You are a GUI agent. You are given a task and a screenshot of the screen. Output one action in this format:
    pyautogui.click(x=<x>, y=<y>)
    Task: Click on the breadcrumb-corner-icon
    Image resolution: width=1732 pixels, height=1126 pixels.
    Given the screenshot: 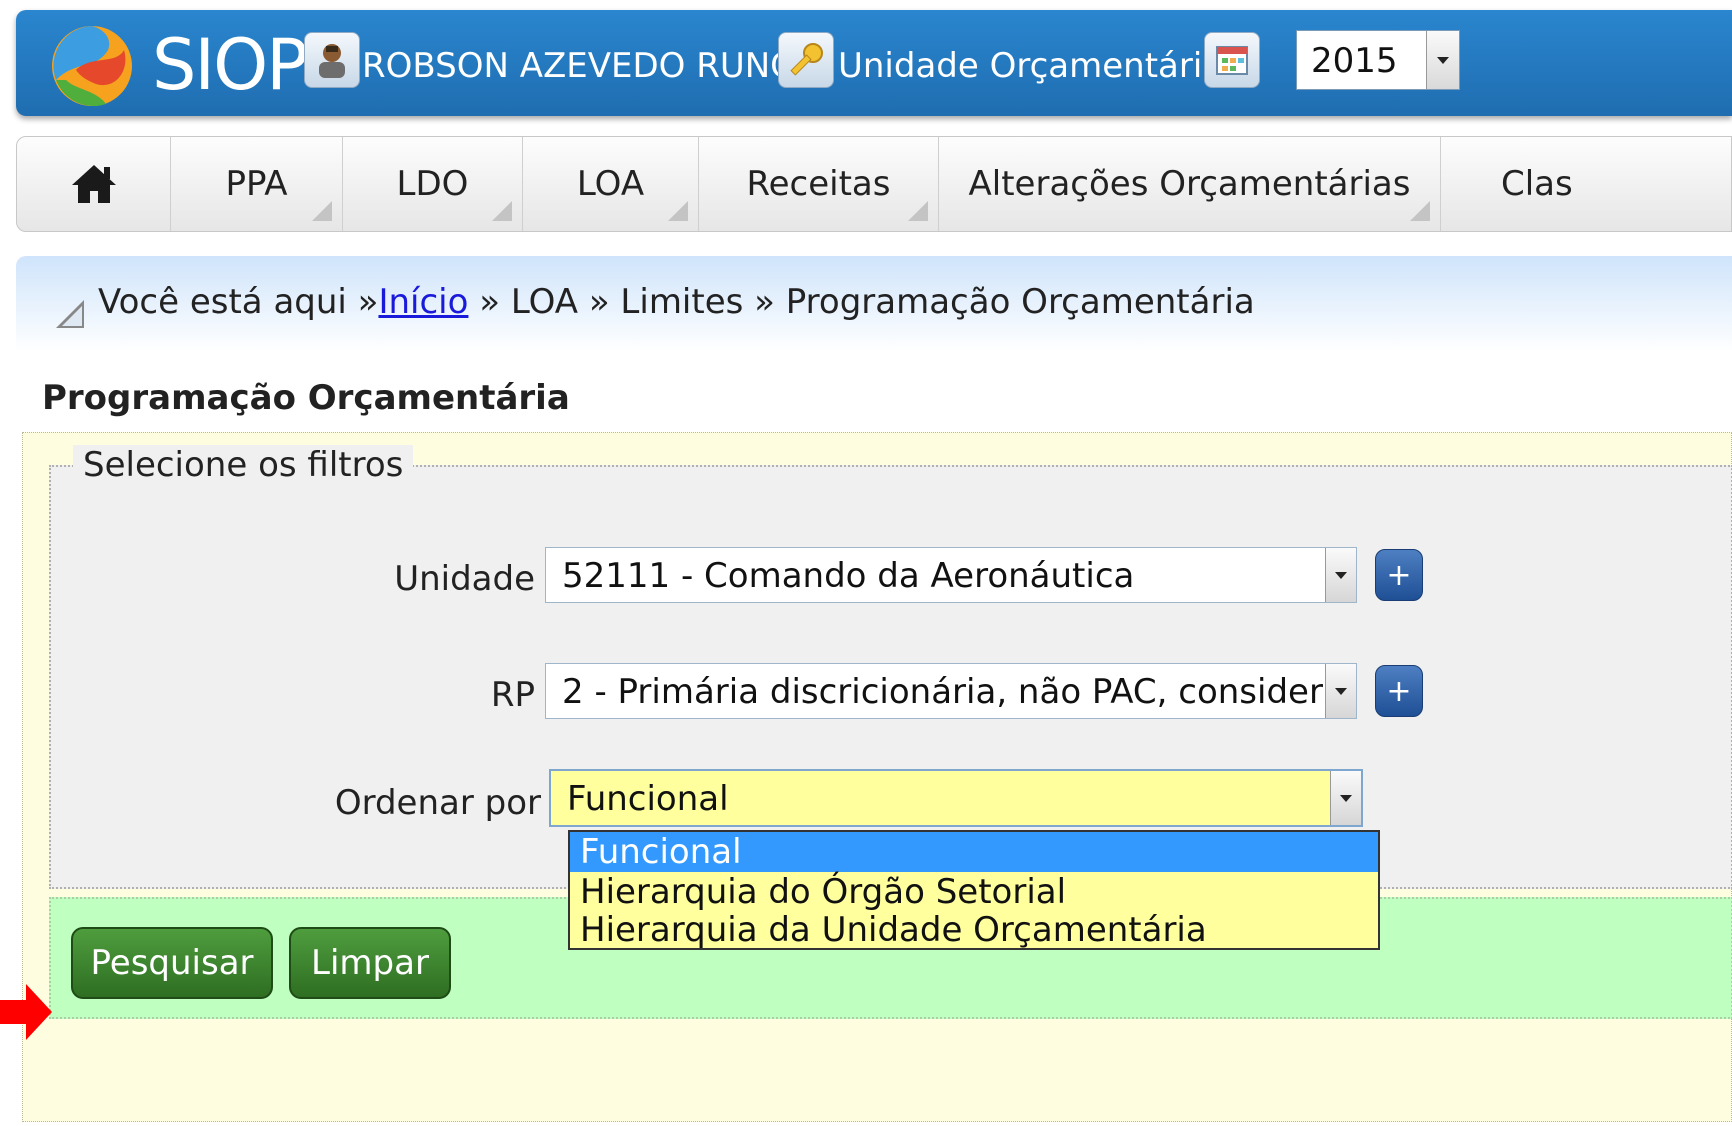 What is the action you would take?
    pyautogui.click(x=70, y=314)
    